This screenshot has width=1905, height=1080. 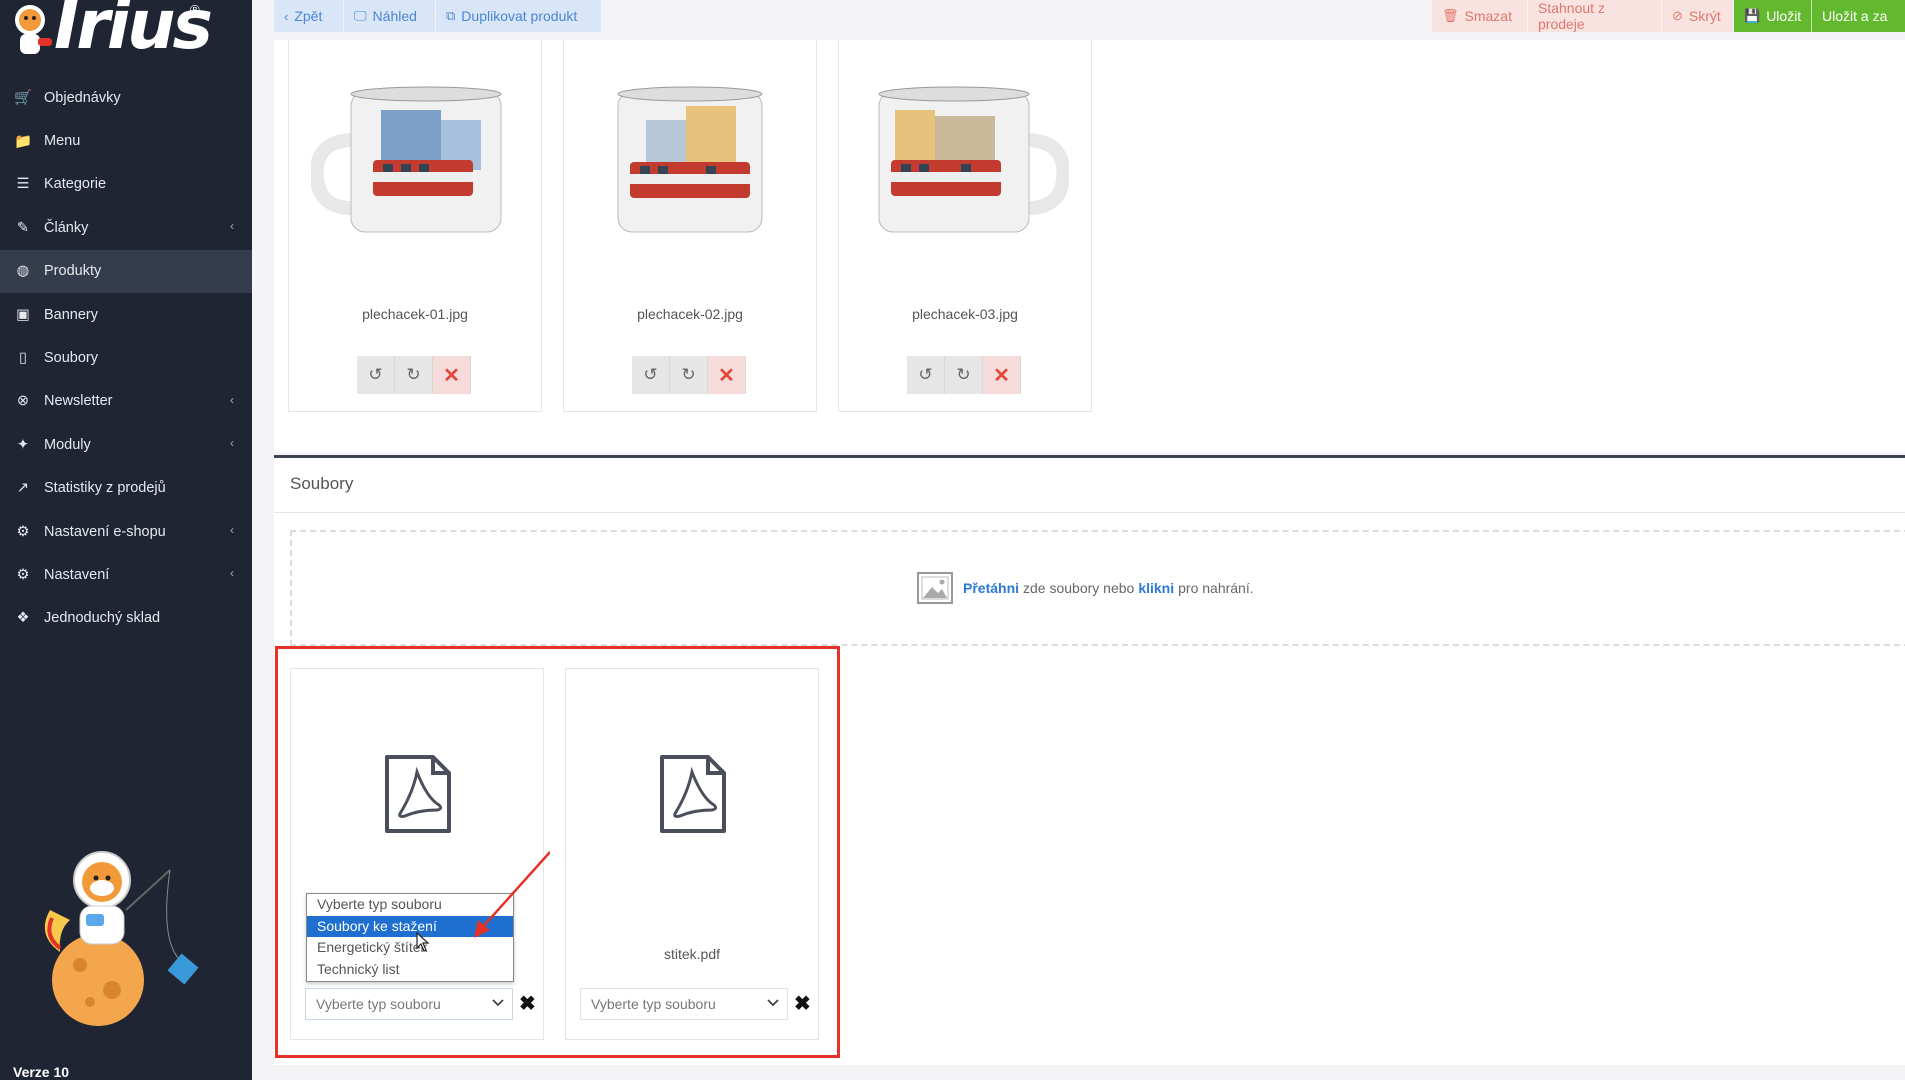 I want to click on dropbox-icon: ❖, so click(x=23, y=618).